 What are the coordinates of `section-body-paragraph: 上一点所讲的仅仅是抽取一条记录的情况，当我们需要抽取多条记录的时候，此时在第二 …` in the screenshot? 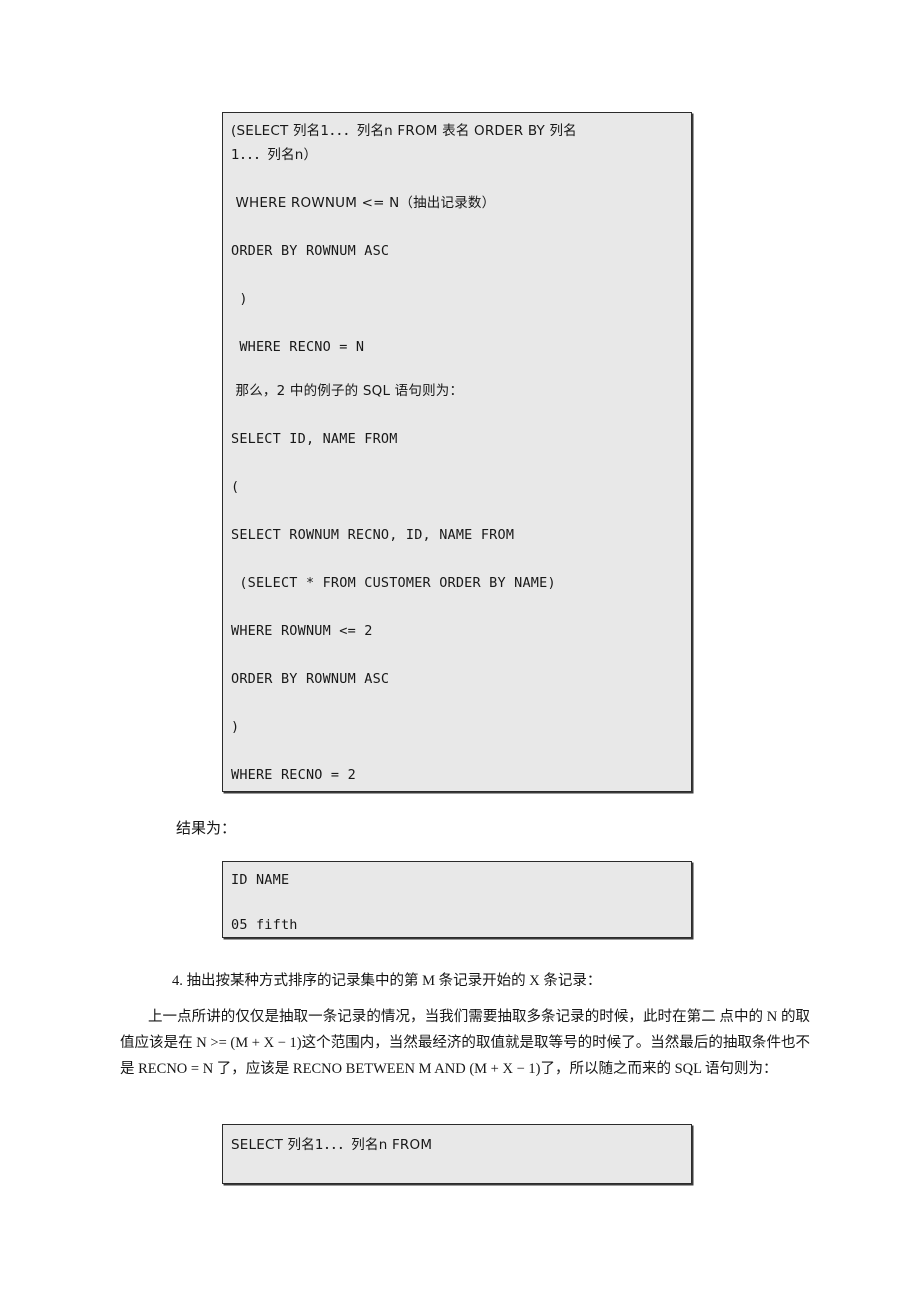 It's located at (465, 1043).